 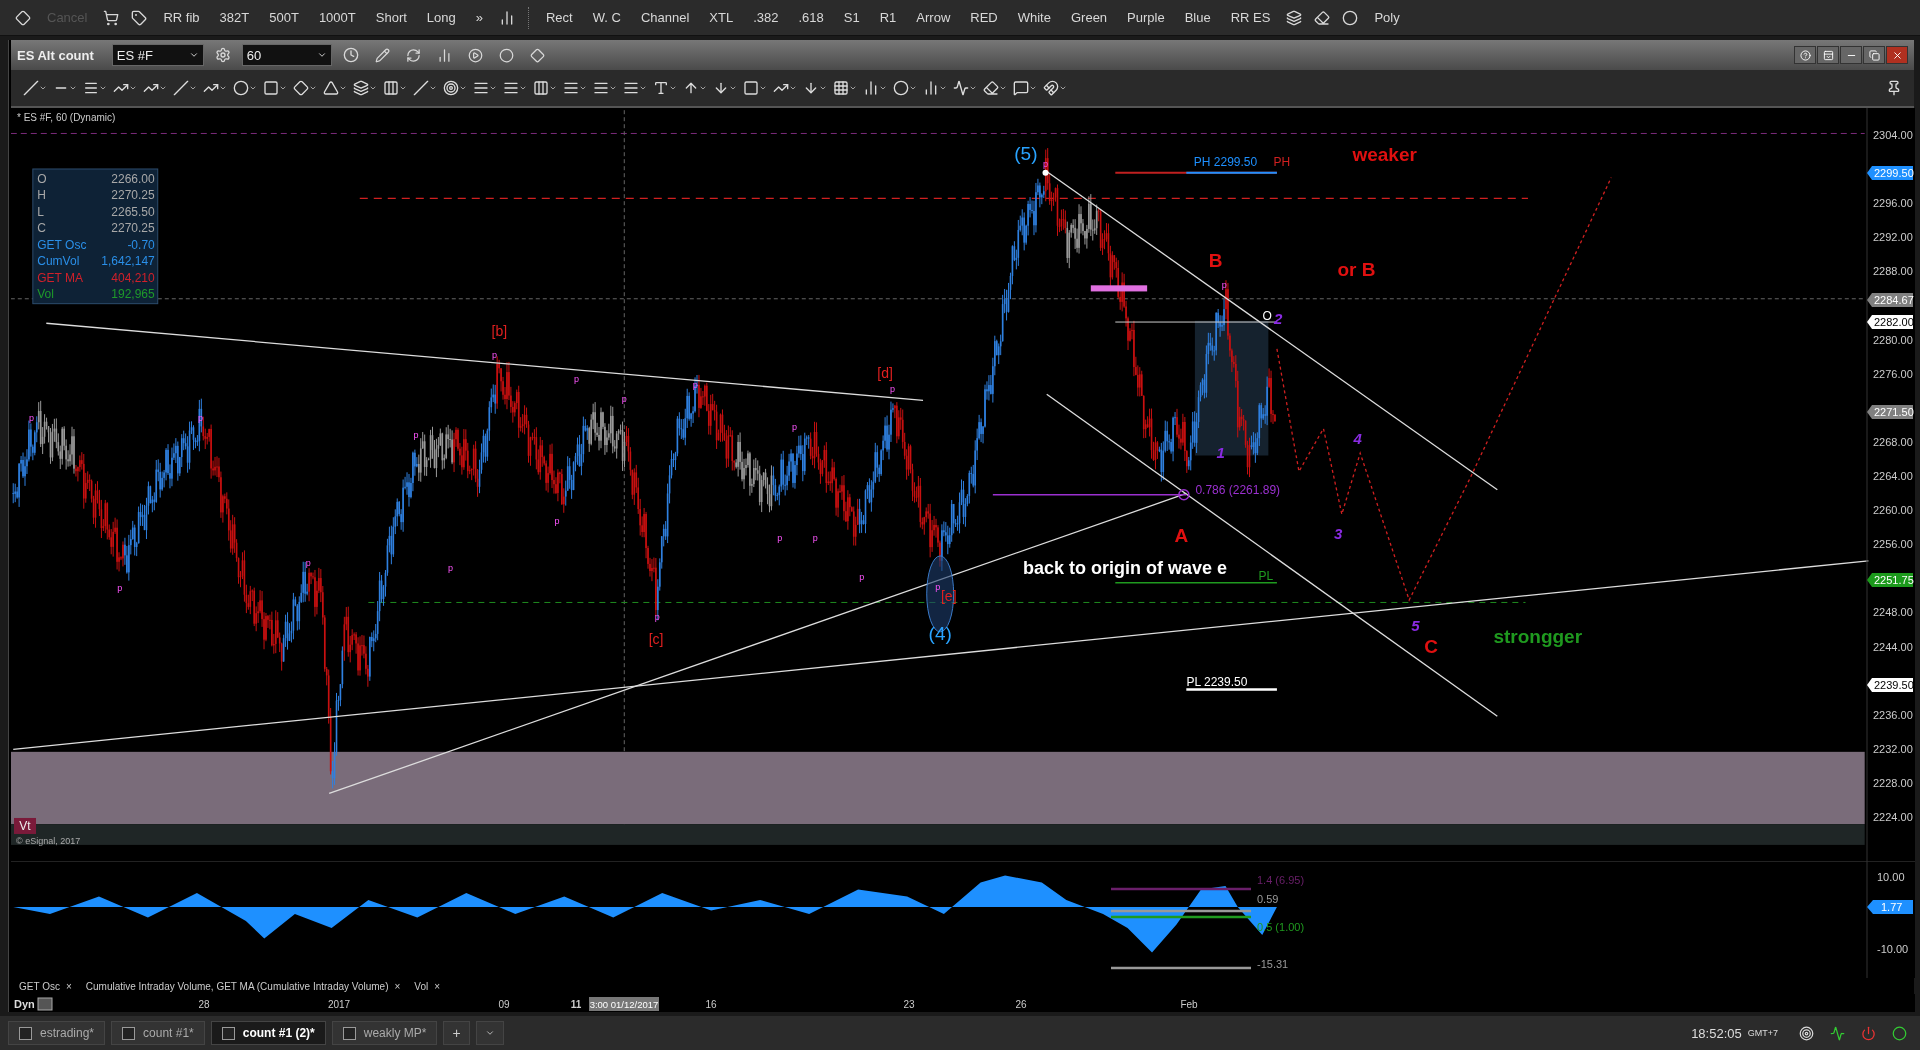 What do you see at coordinates (905, 88) in the screenshot?
I see `oval-icon` at bounding box center [905, 88].